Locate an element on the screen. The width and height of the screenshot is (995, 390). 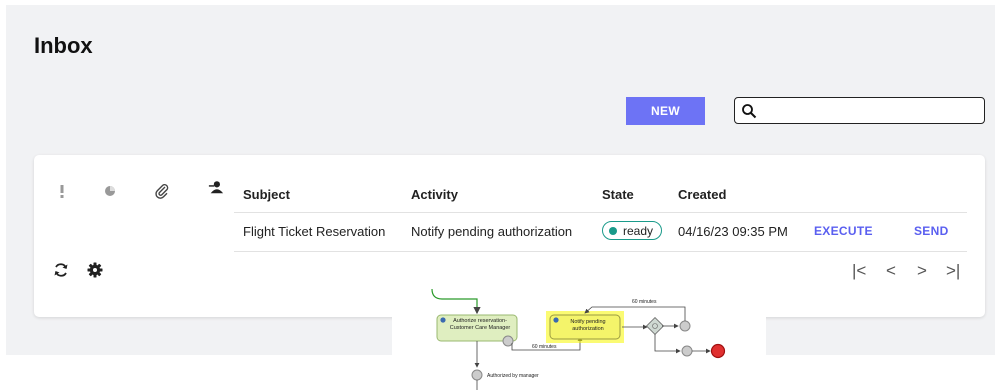
row-created: 04/16/23 09:35 PM is located at coordinates (733, 231).